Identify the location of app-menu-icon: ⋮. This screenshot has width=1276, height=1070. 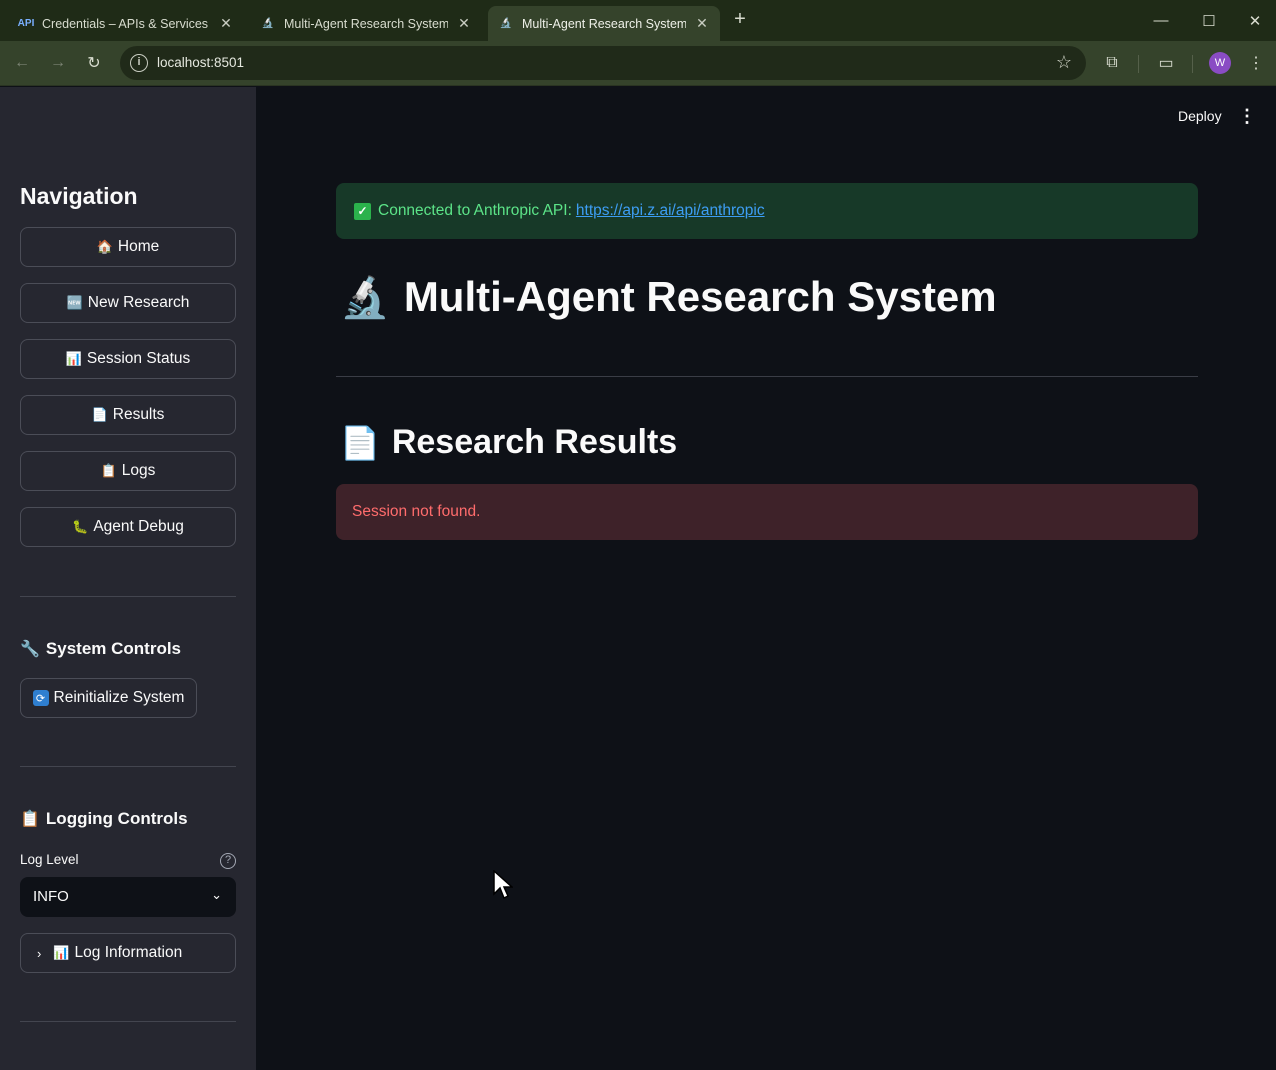
(1247, 116).